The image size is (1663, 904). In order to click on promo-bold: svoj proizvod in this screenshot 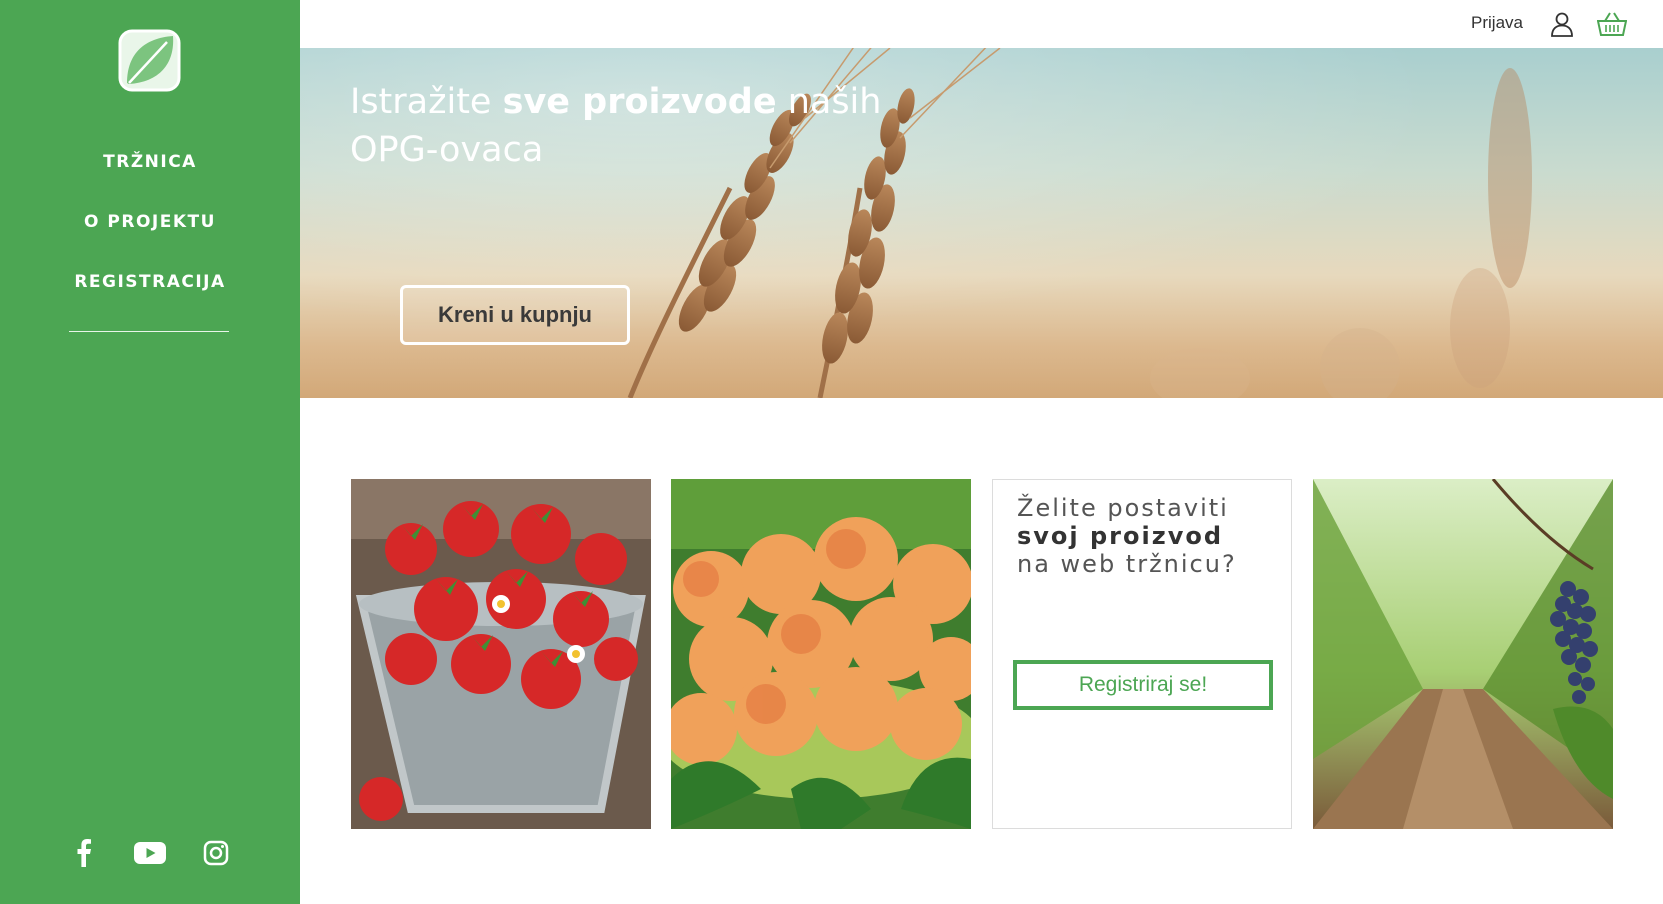, I will do `click(1120, 536)`.